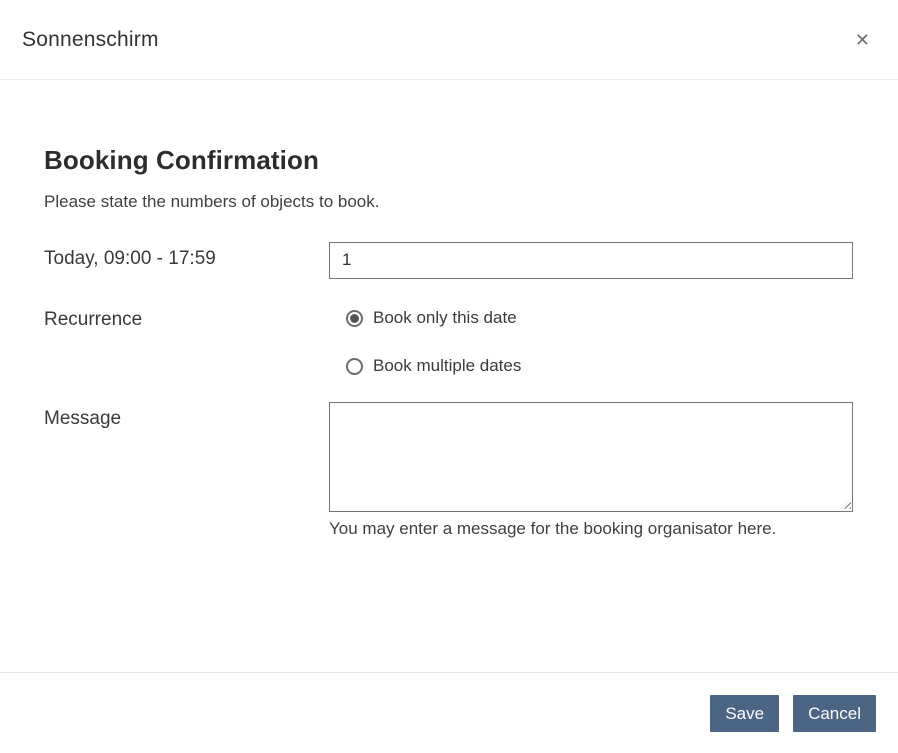  Describe the element at coordinates (591, 260) in the screenshot. I see `quantity-input` at that location.